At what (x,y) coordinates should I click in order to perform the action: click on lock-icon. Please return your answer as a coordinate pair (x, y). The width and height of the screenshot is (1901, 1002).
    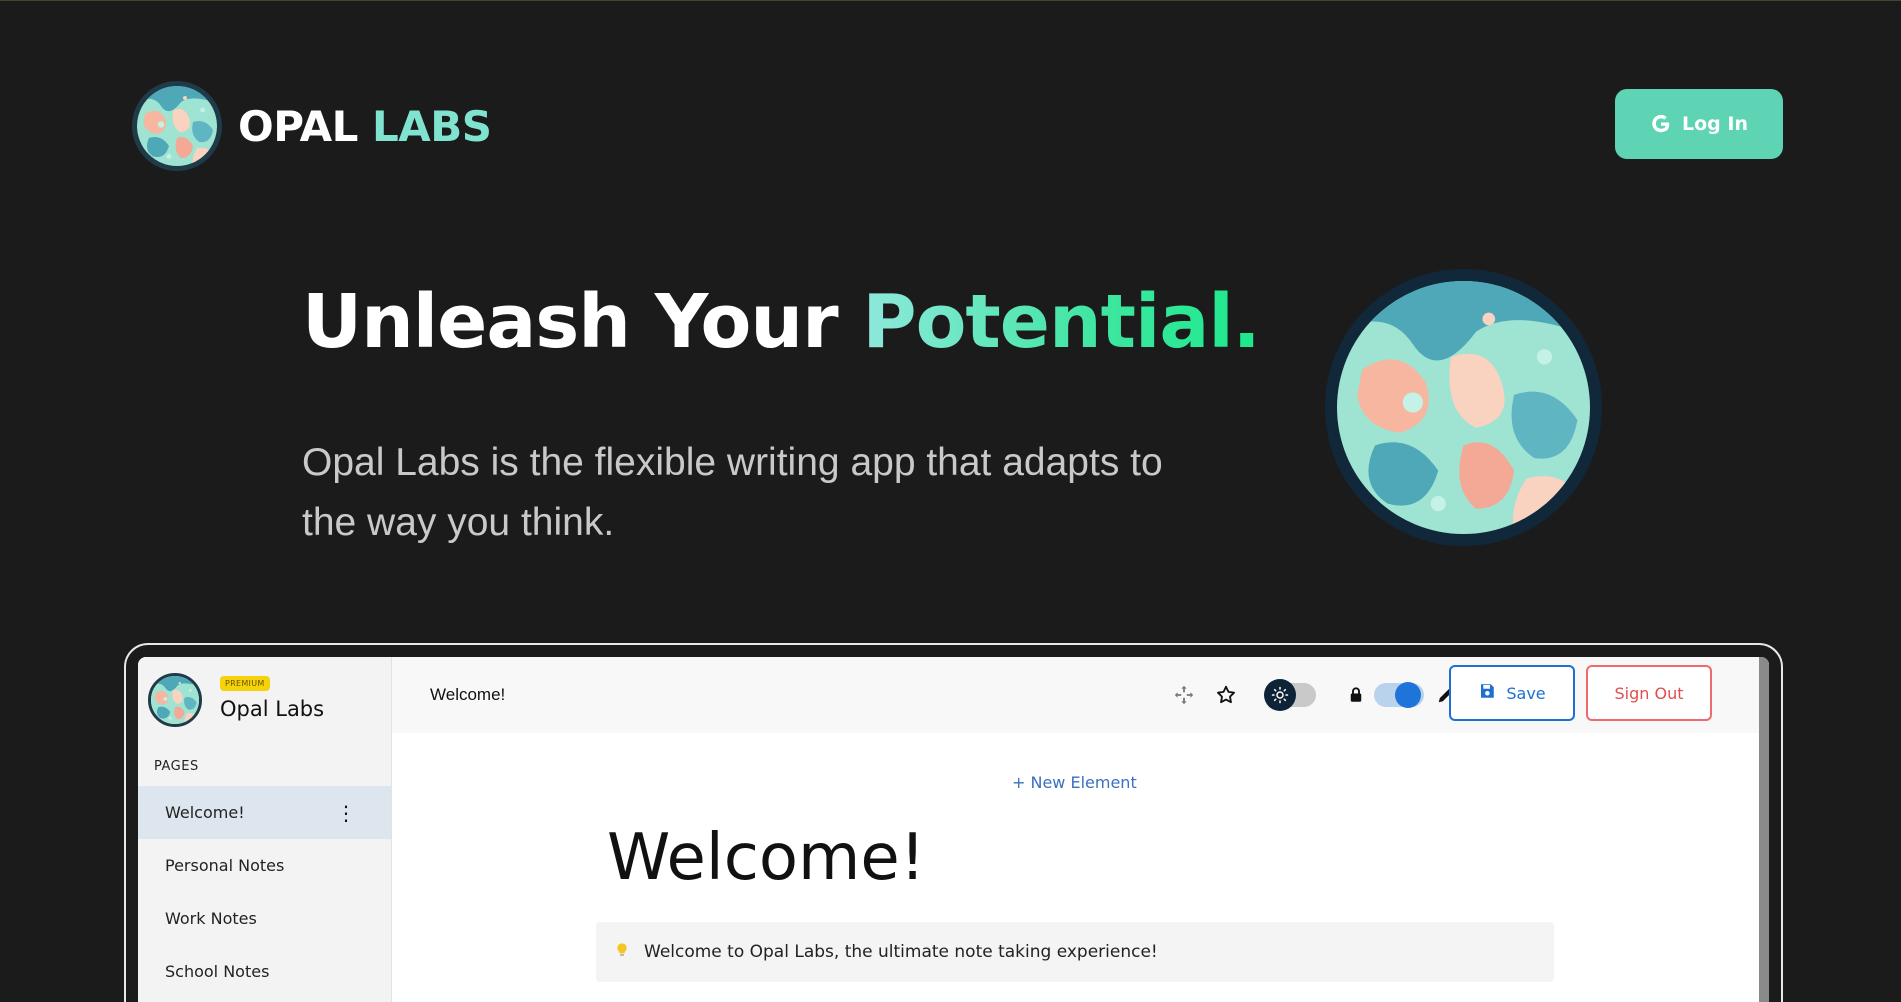
    Looking at the image, I should click on (1356, 695).